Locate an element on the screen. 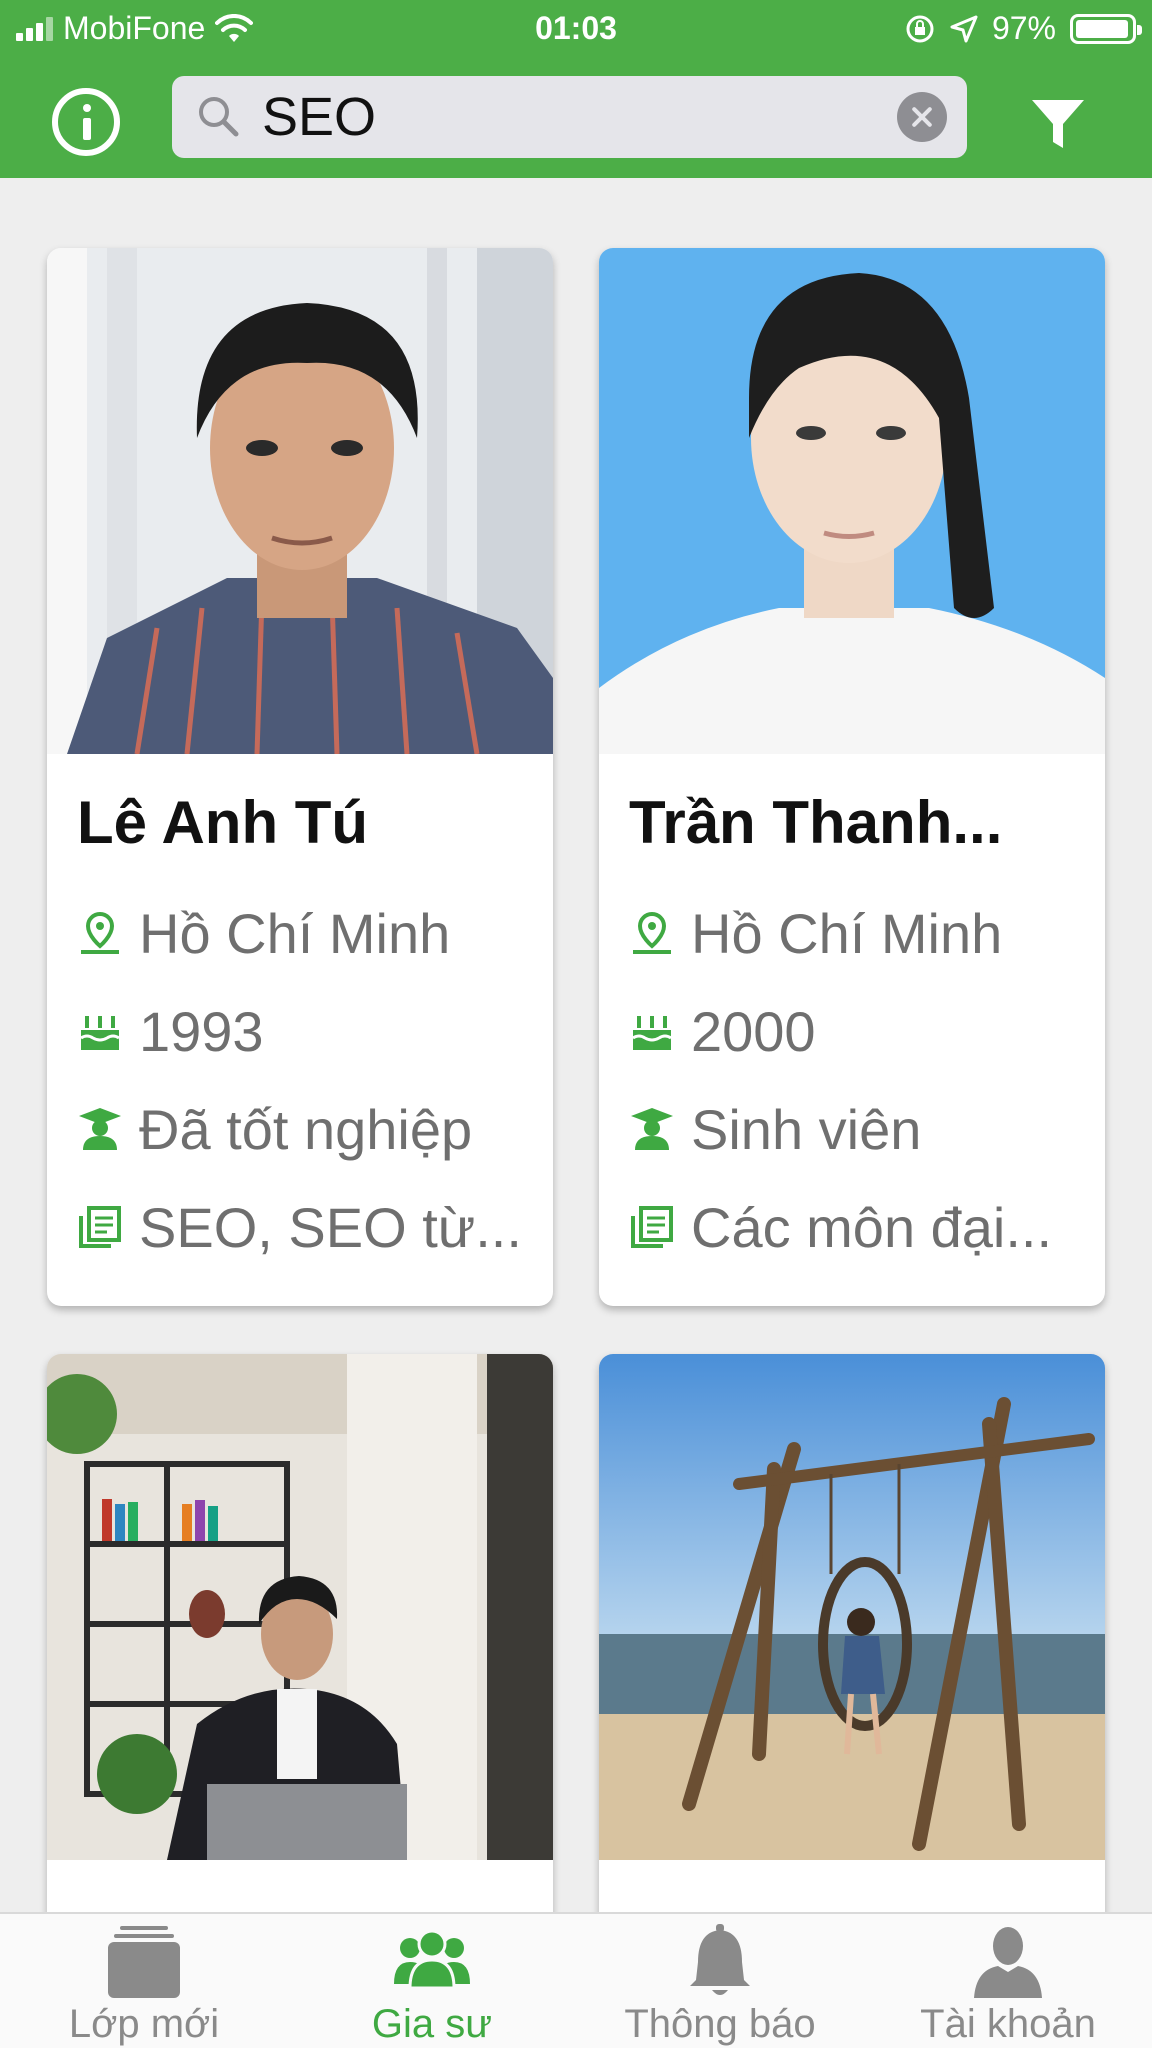 This screenshot has width=1152, height=2048. tab-label: Lớp mới is located at coordinates (144, 2024).